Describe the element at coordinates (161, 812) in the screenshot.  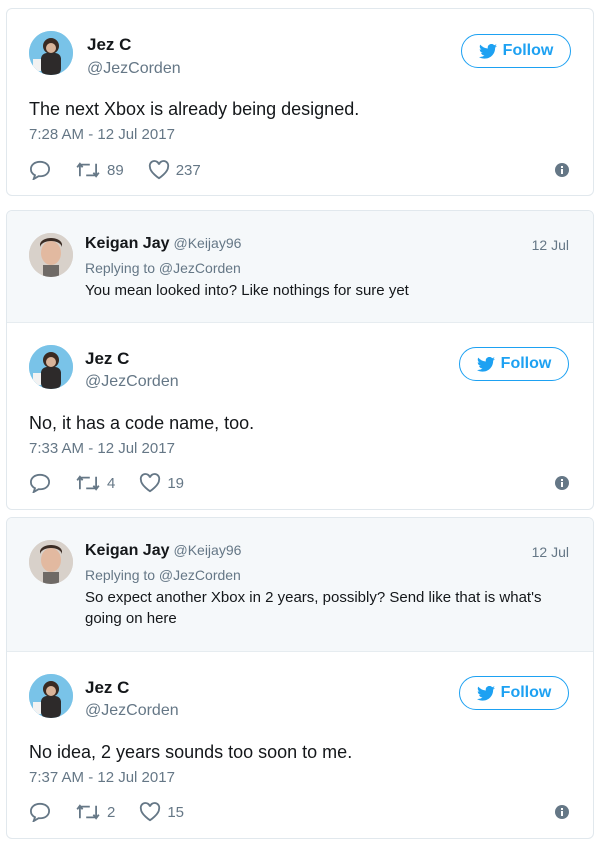
I see `like-action: 15` at that location.